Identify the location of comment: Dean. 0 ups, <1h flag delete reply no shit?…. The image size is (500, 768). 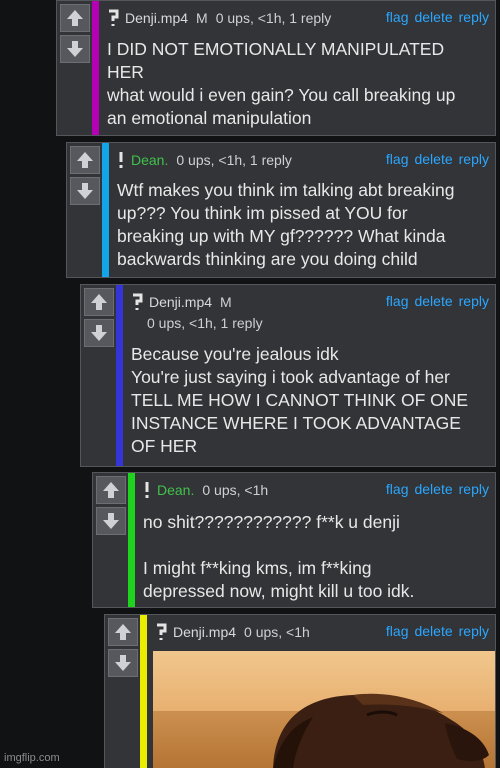
(294, 540).